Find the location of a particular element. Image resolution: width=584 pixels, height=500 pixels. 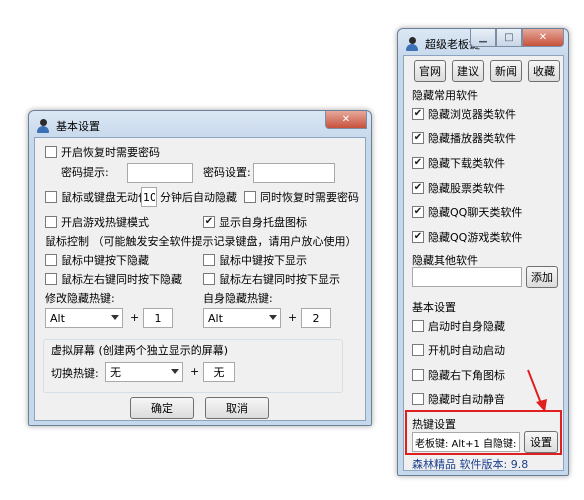

hide-tray-icon-label: 隐藏右下角图标 is located at coordinates (466, 375).